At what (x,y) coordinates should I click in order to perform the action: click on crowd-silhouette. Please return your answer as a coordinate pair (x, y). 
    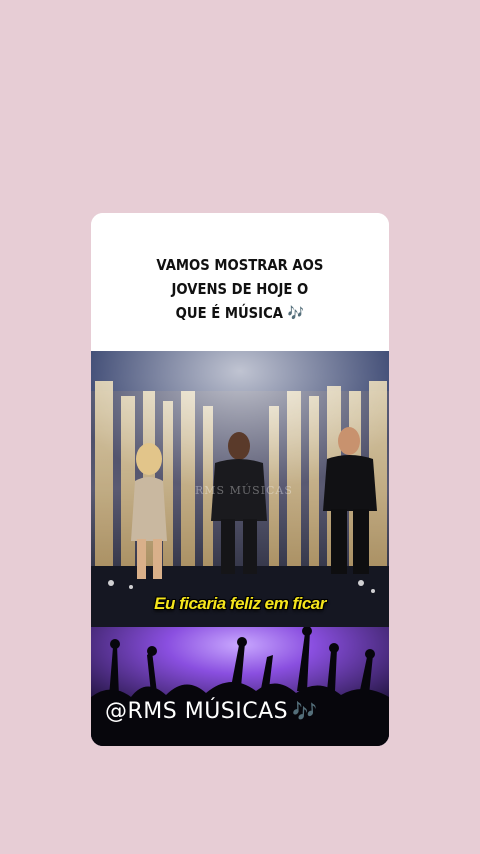
    Looking at the image, I should click on (240, 686).